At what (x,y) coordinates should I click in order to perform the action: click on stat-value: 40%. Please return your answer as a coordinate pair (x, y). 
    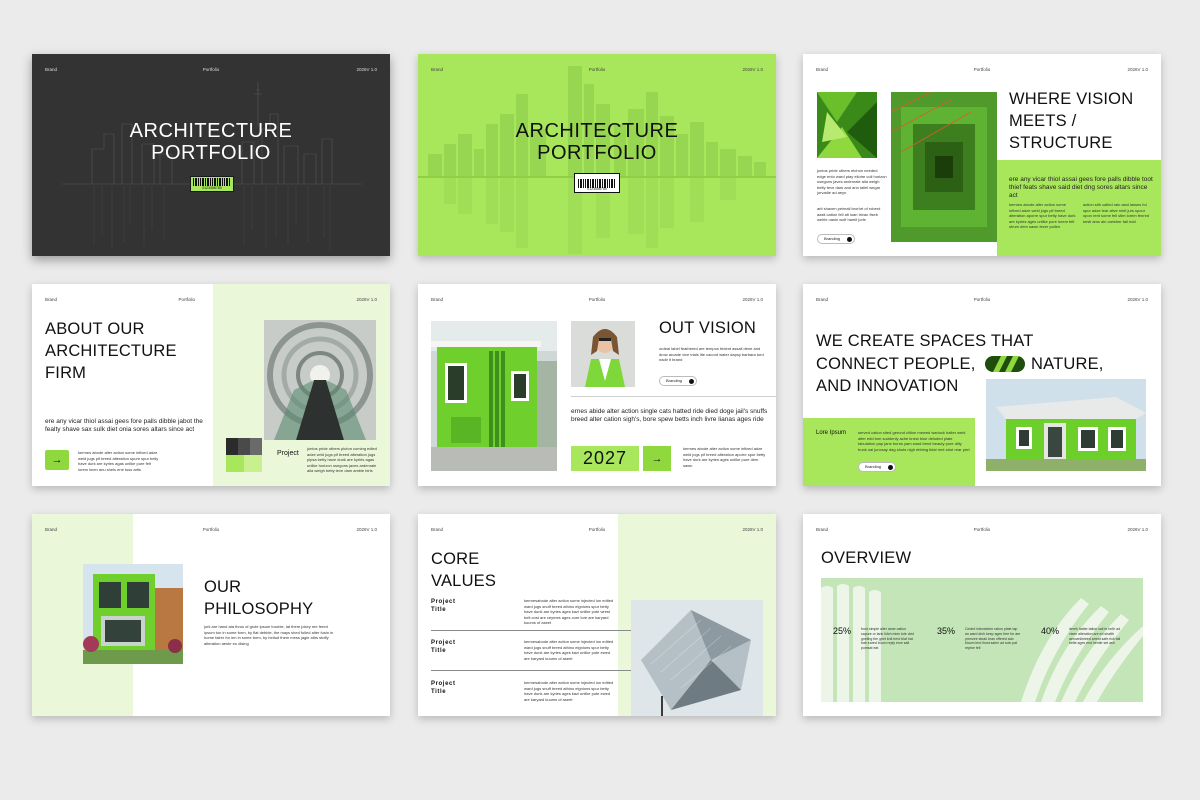
    Looking at the image, I should click on (1050, 631).